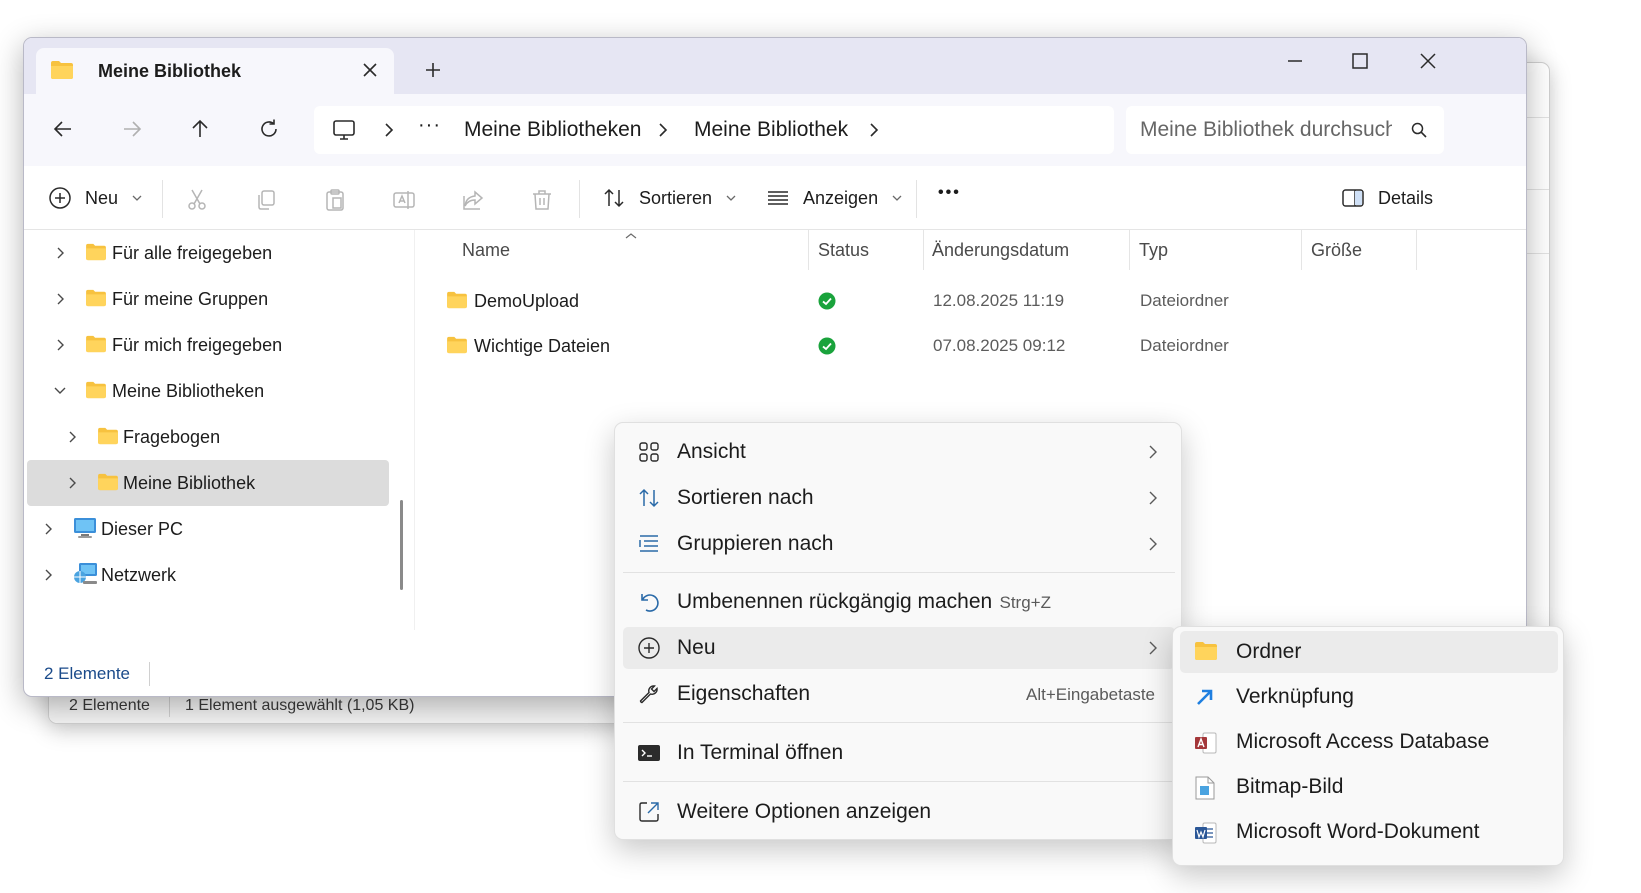  I want to click on file-type: Dateiordner, so click(1184, 300).